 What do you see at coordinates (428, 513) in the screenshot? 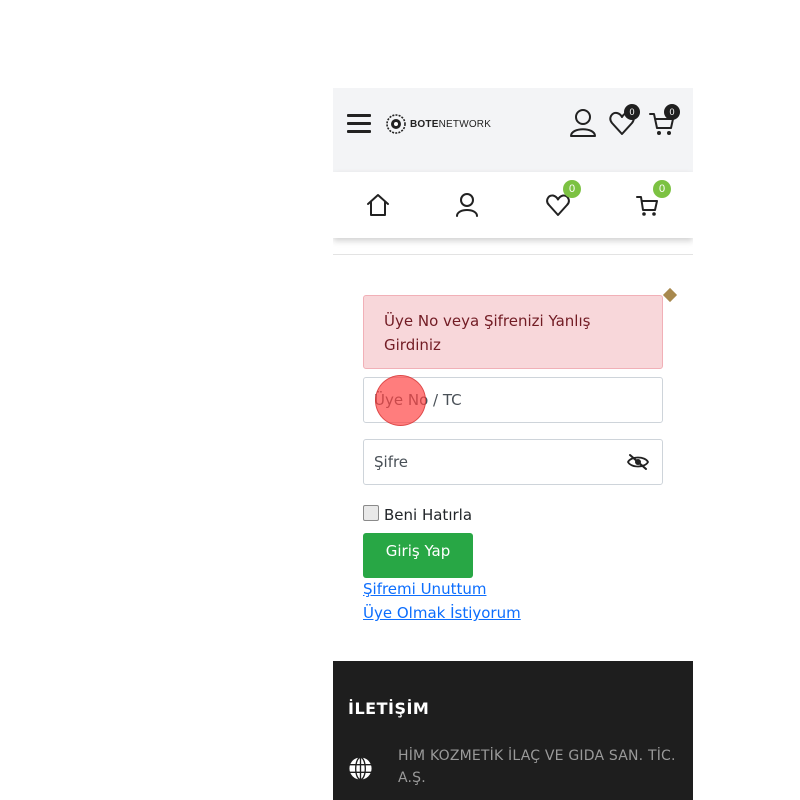
I see `remember-me-label: Beni Hatırla` at bounding box center [428, 513].